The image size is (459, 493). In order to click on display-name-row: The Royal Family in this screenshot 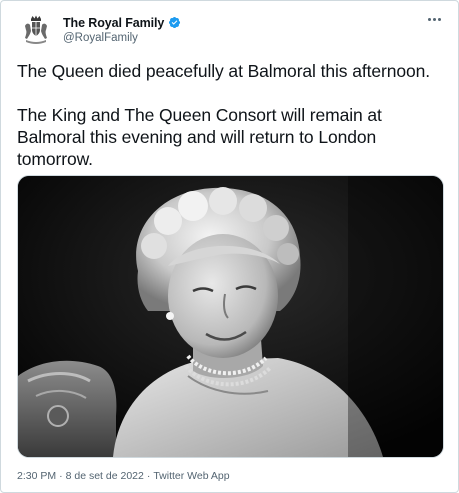, I will do `click(122, 22)`.